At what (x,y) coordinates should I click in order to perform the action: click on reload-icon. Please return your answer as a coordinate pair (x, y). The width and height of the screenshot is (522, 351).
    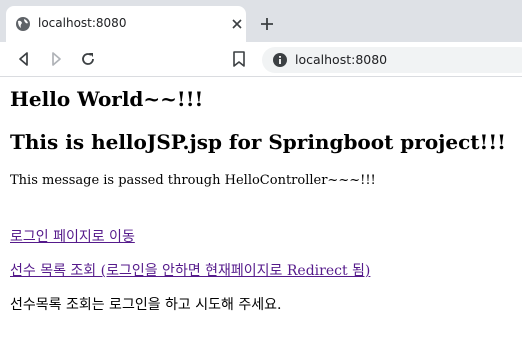
    Looking at the image, I should click on (88, 59).